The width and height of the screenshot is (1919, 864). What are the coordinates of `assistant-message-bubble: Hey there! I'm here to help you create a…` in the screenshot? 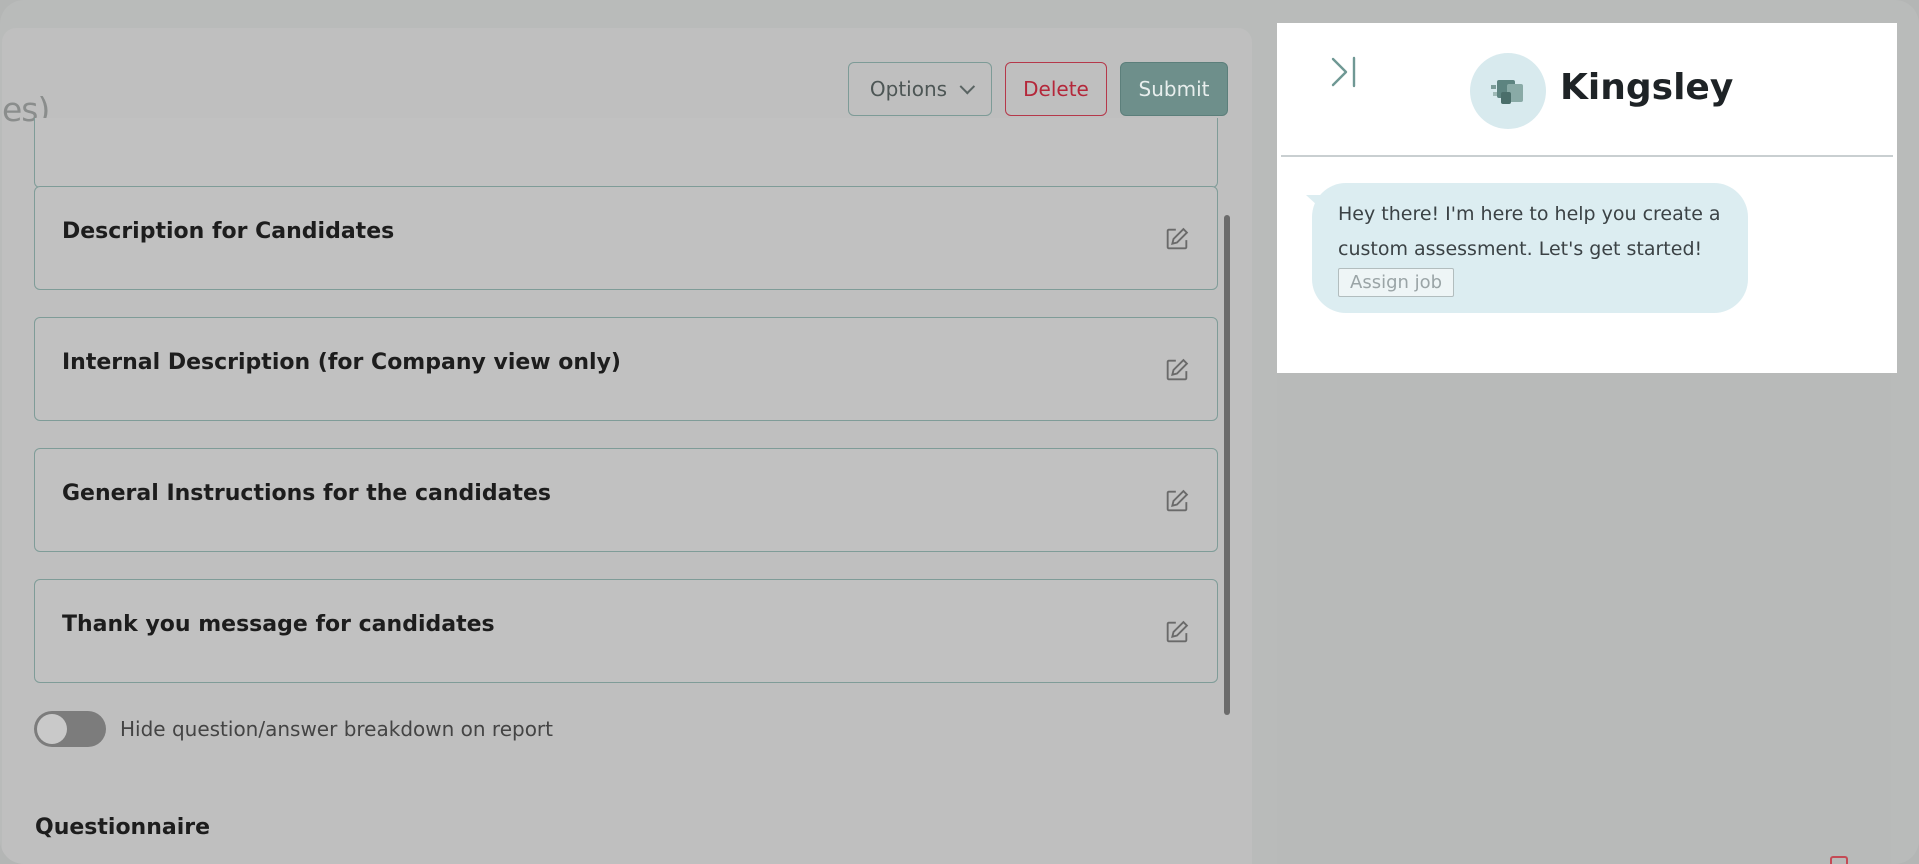 It's located at (1530, 248).